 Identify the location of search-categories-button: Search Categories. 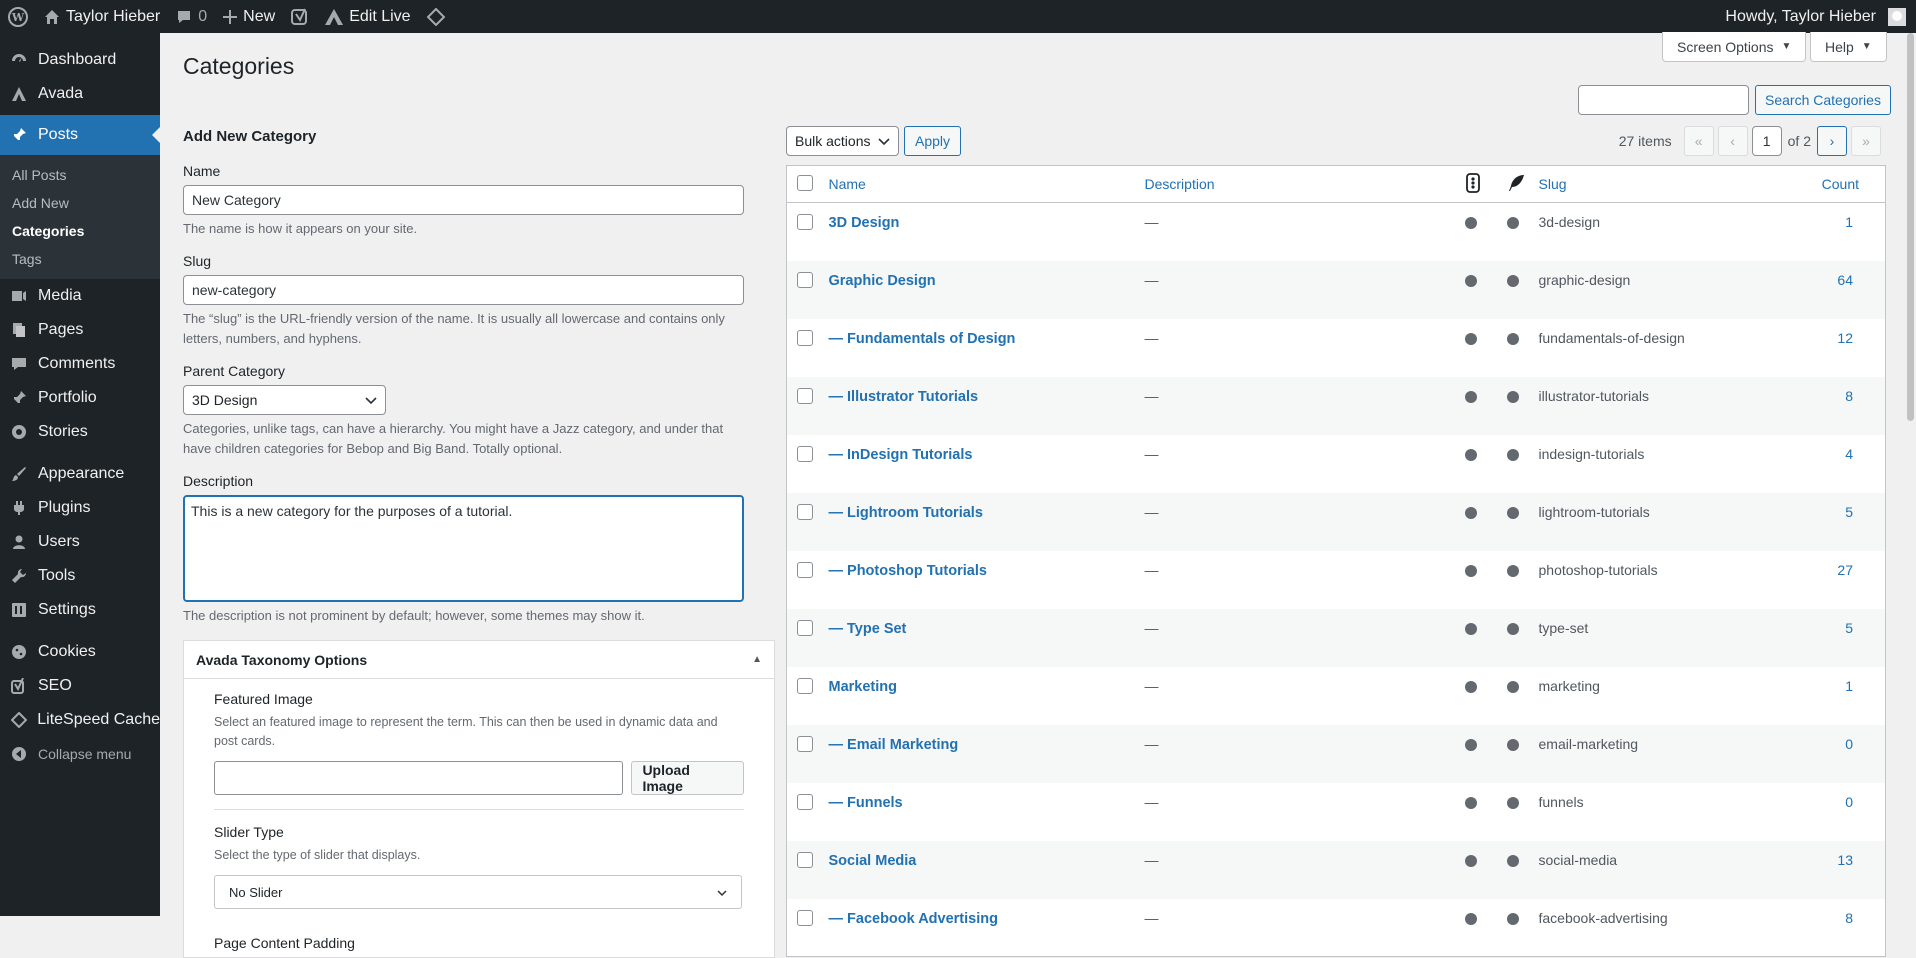
(1823, 100).